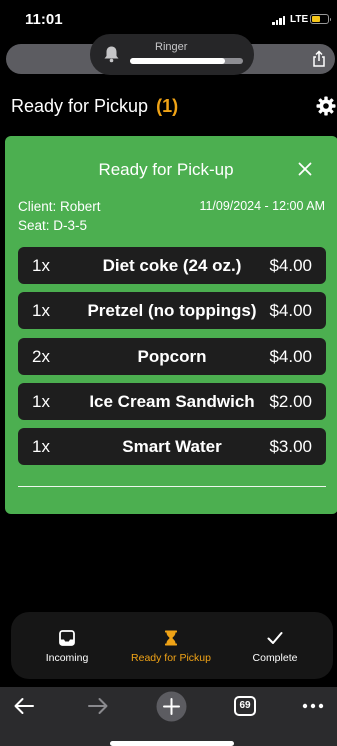 This screenshot has height=746, width=337. Describe the element at coordinates (262, 206) in the screenshot. I see `order-datetime: 11/09/2024 - 12:00 AM` at that location.